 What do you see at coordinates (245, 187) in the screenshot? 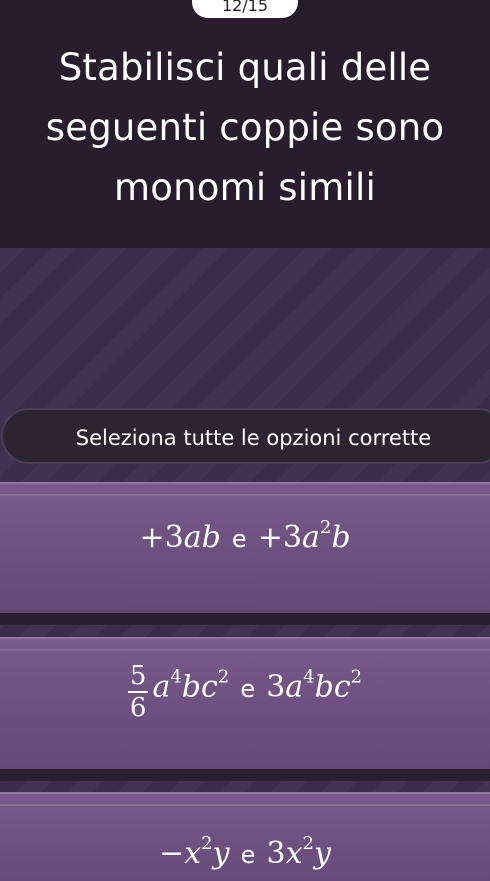
I see `question-line-3: monomi simili` at bounding box center [245, 187].